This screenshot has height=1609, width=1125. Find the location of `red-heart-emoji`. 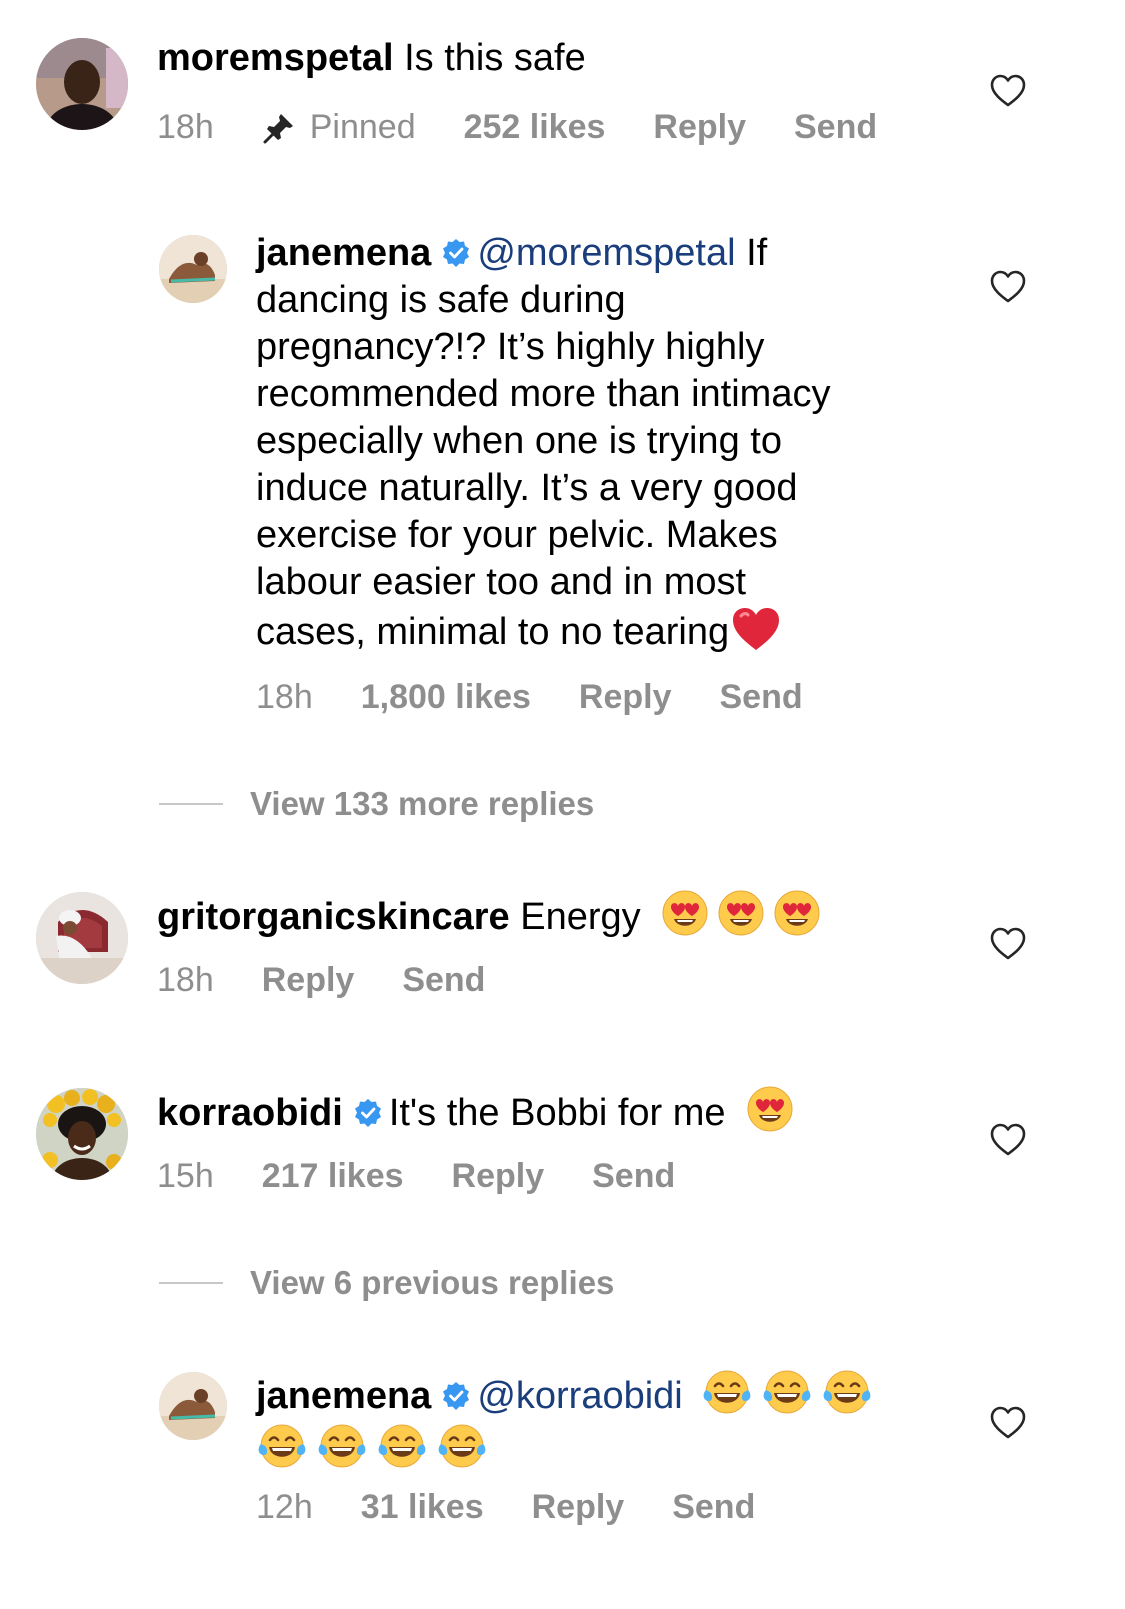

red-heart-emoji is located at coordinates (756, 629).